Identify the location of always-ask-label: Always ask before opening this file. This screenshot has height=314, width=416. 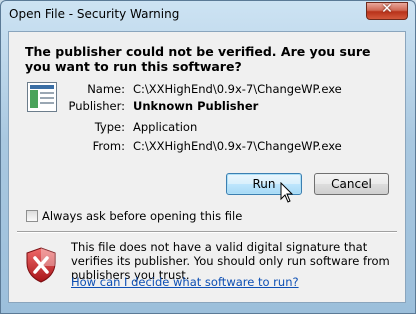
(142, 216).